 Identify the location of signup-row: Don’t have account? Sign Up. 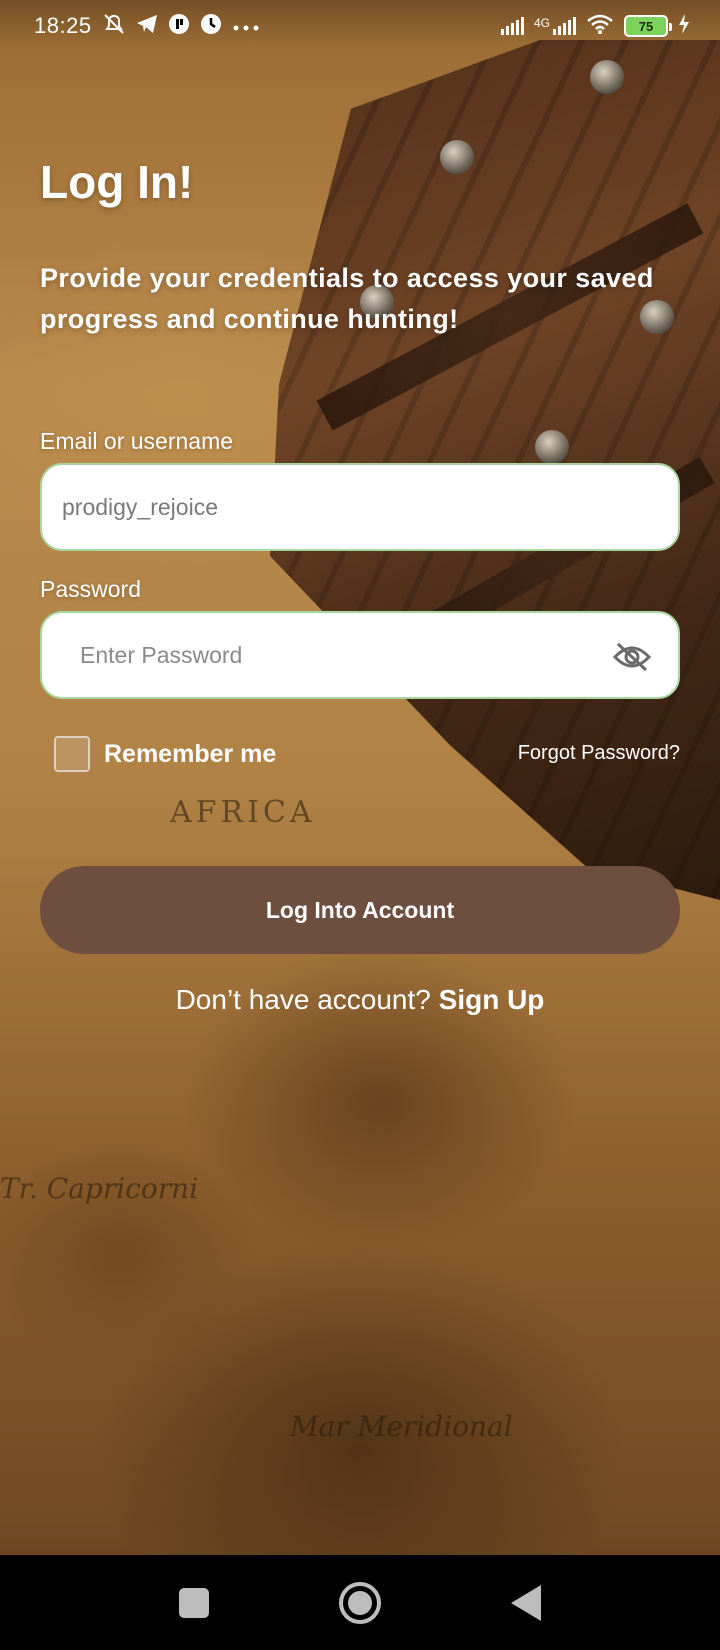
(360, 1000).